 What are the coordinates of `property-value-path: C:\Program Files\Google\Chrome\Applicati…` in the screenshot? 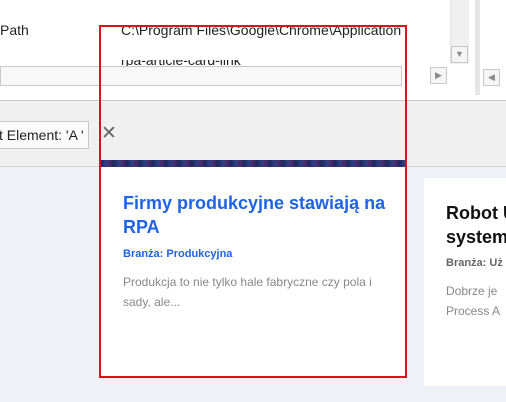 It's located at (285, 30).